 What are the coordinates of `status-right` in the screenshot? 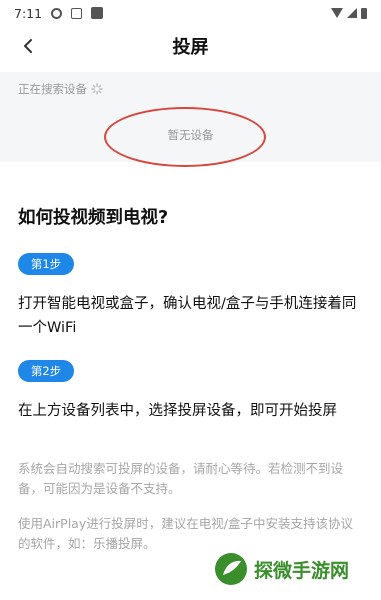 It's located at (349, 13).